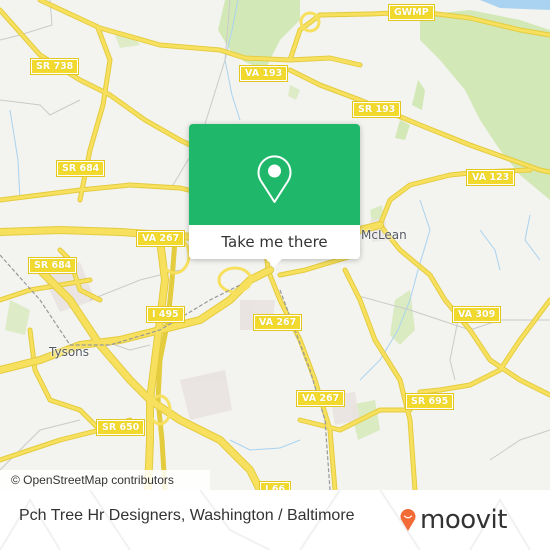 This screenshot has height=550, width=550. What do you see at coordinates (274, 179) in the screenshot?
I see `map-pin-icon` at bounding box center [274, 179].